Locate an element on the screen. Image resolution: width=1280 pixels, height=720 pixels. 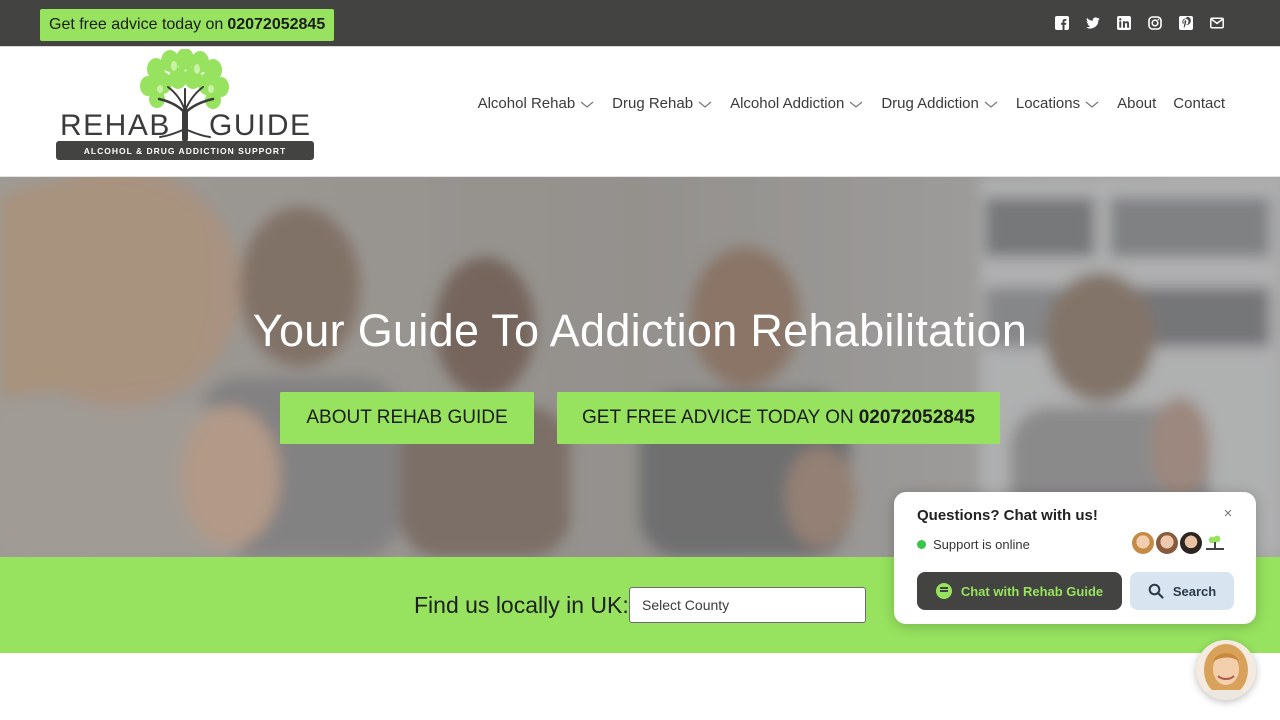
about-button-label: ABOUT REHAB GUIDE is located at coordinates (407, 417).